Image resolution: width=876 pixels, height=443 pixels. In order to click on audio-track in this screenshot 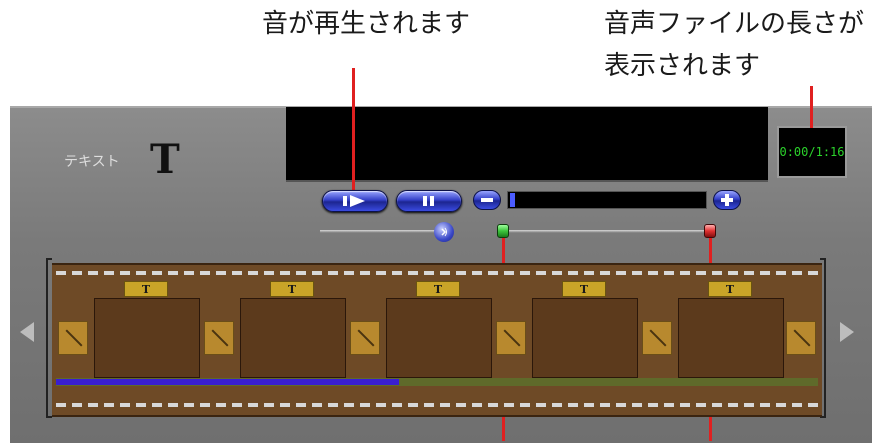, I will do `click(437, 382)`.